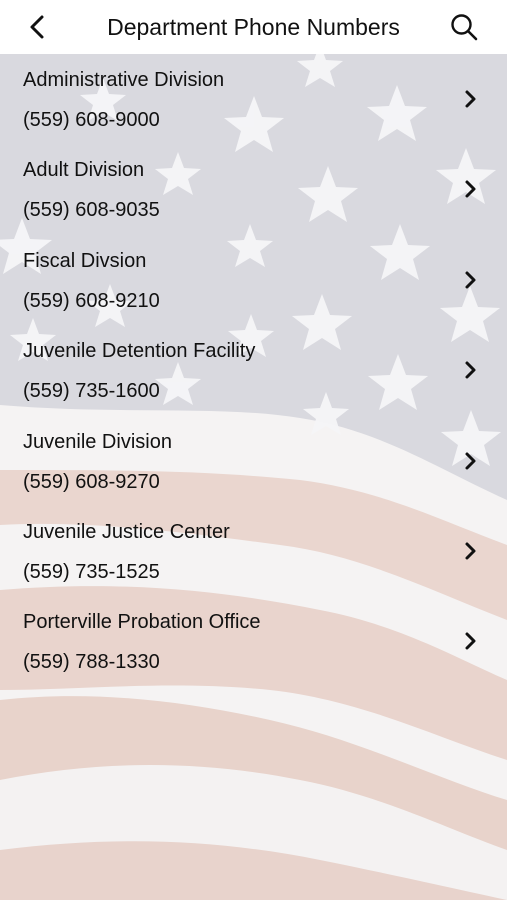 The width and height of the screenshot is (507, 900). What do you see at coordinates (91, 572) in the screenshot?
I see `department-phone: (559) 735-1525` at bounding box center [91, 572].